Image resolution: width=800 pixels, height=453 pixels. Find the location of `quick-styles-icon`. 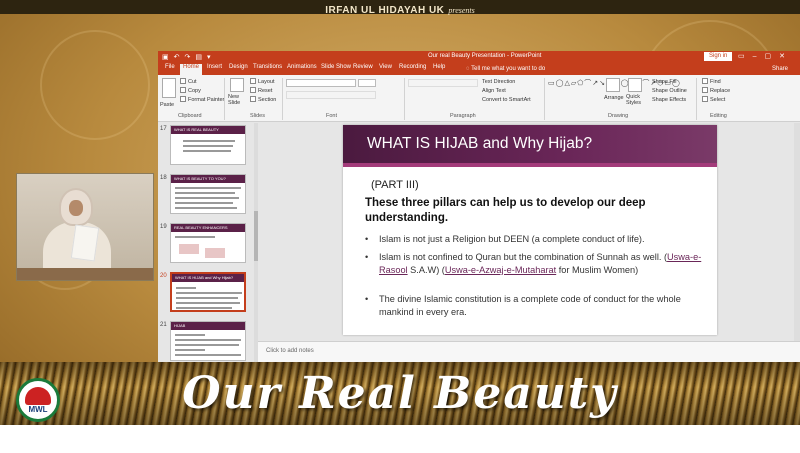

quick-styles-icon is located at coordinates (635, 85).